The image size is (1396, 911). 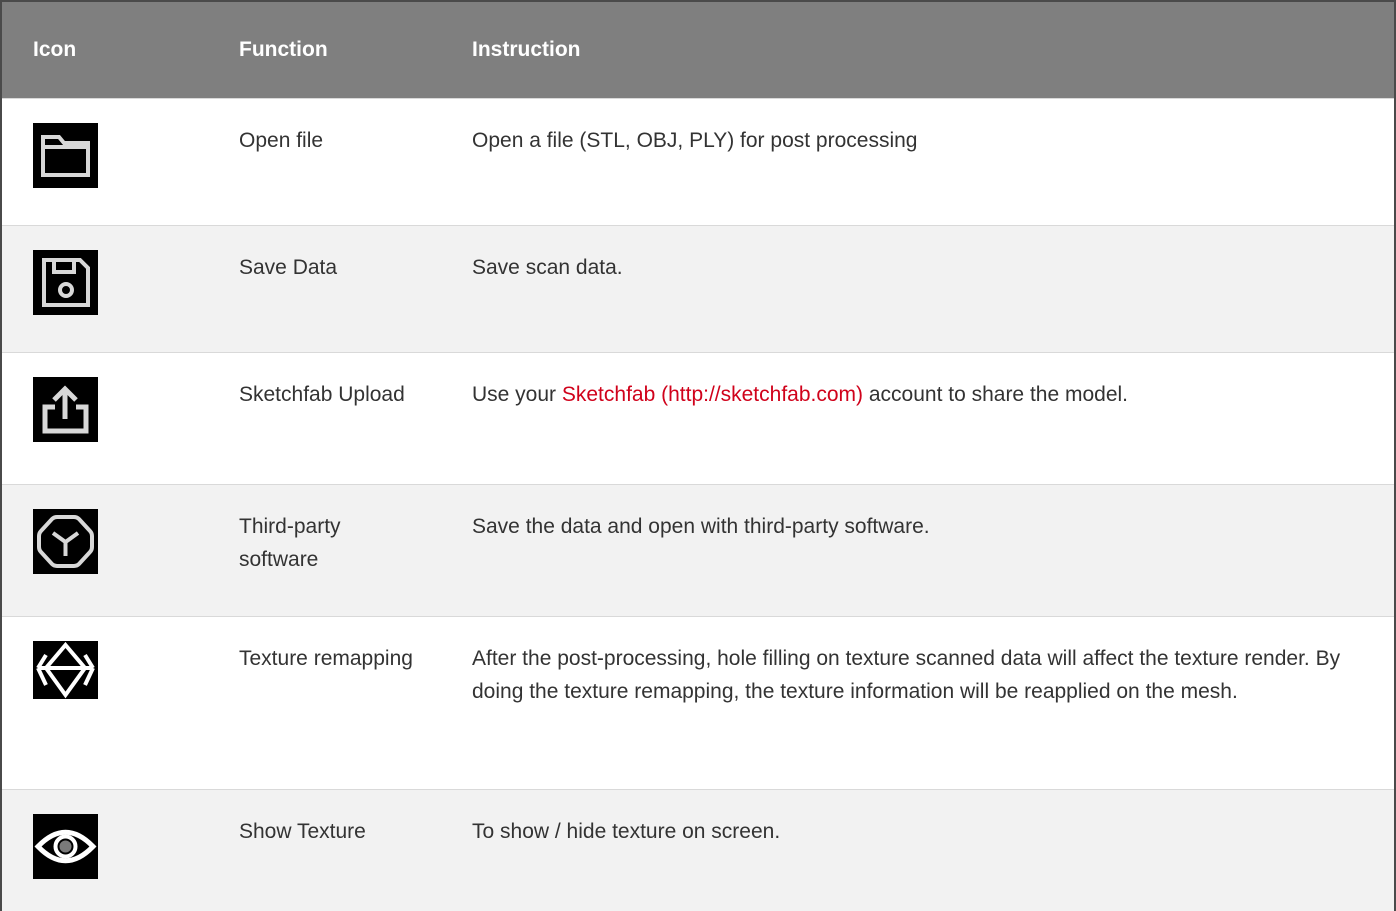 What do you see at coordinates (281, 140) in the screenshot?
I see `function-label: Open file` at bounding box center [281, 140].